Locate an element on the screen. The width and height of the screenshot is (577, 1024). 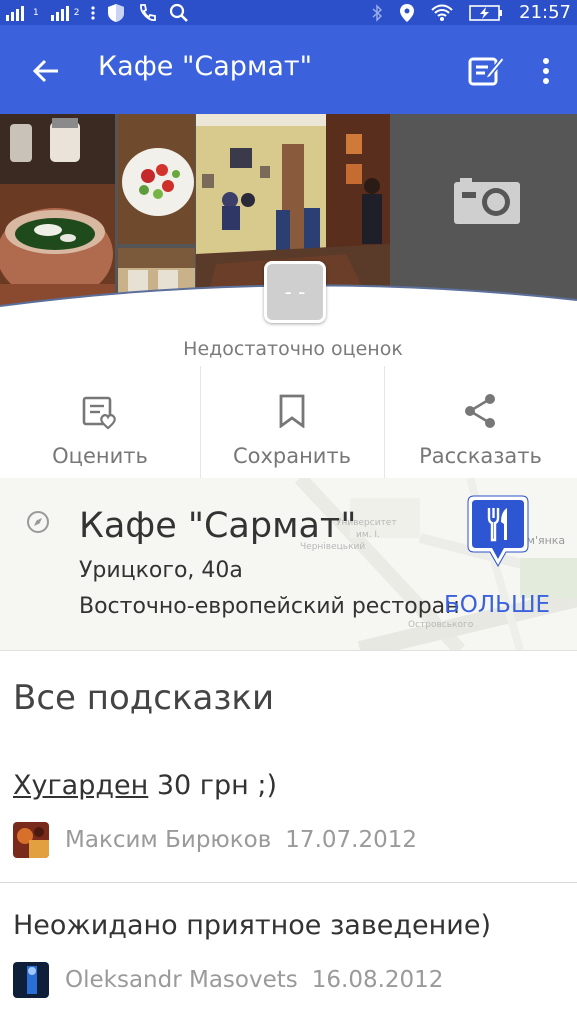
map-label: Островського is located at coordinates (441, 625).